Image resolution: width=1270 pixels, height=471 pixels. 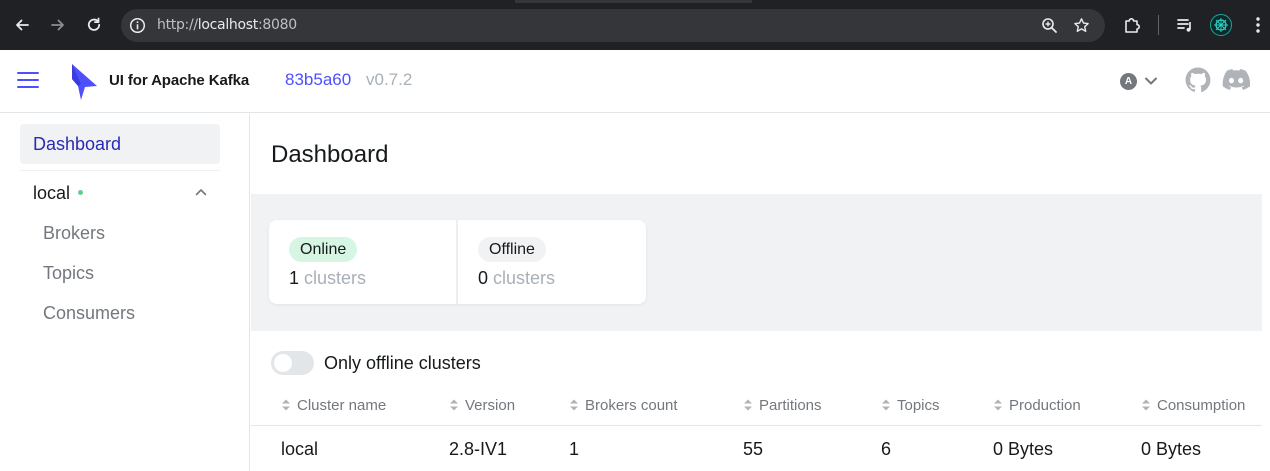 What do you see at coordinates (1049, 25) in the screenshot?
I see `zoom-icon` at bounding box center [1049, 25].